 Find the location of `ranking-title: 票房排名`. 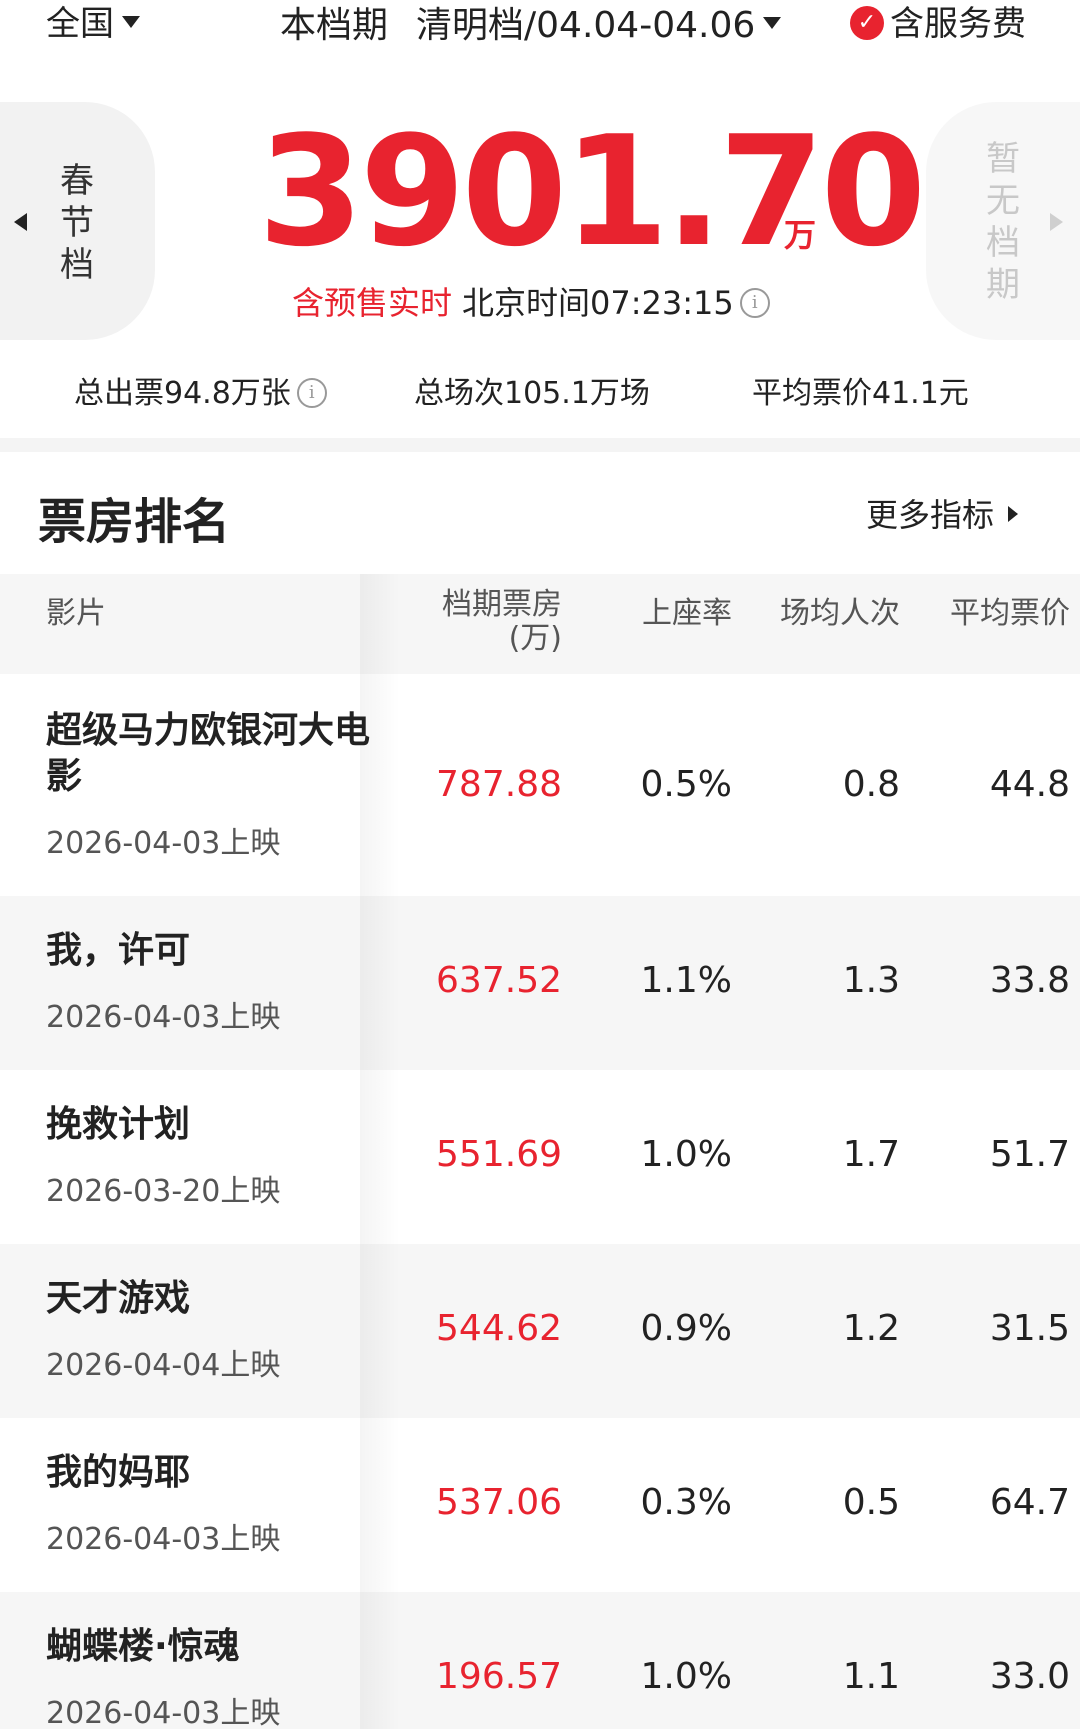

ranking-title: 票房排名 is located at coordinates (134, 522).